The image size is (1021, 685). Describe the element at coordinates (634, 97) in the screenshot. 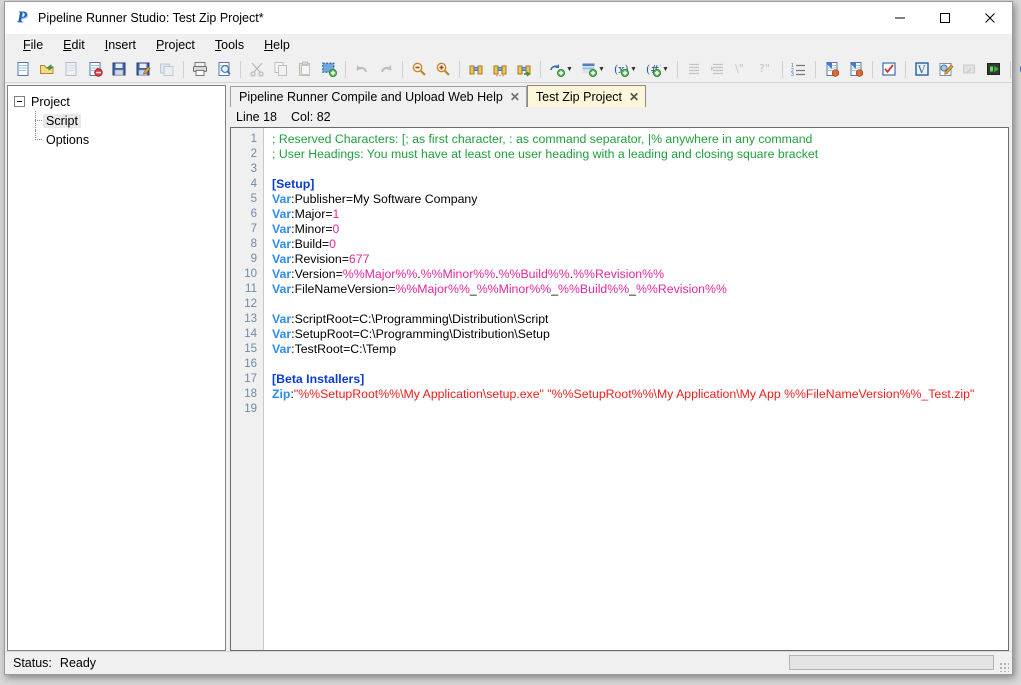

I see `tab-test-zip-project-close-icon: ✕` at that location.